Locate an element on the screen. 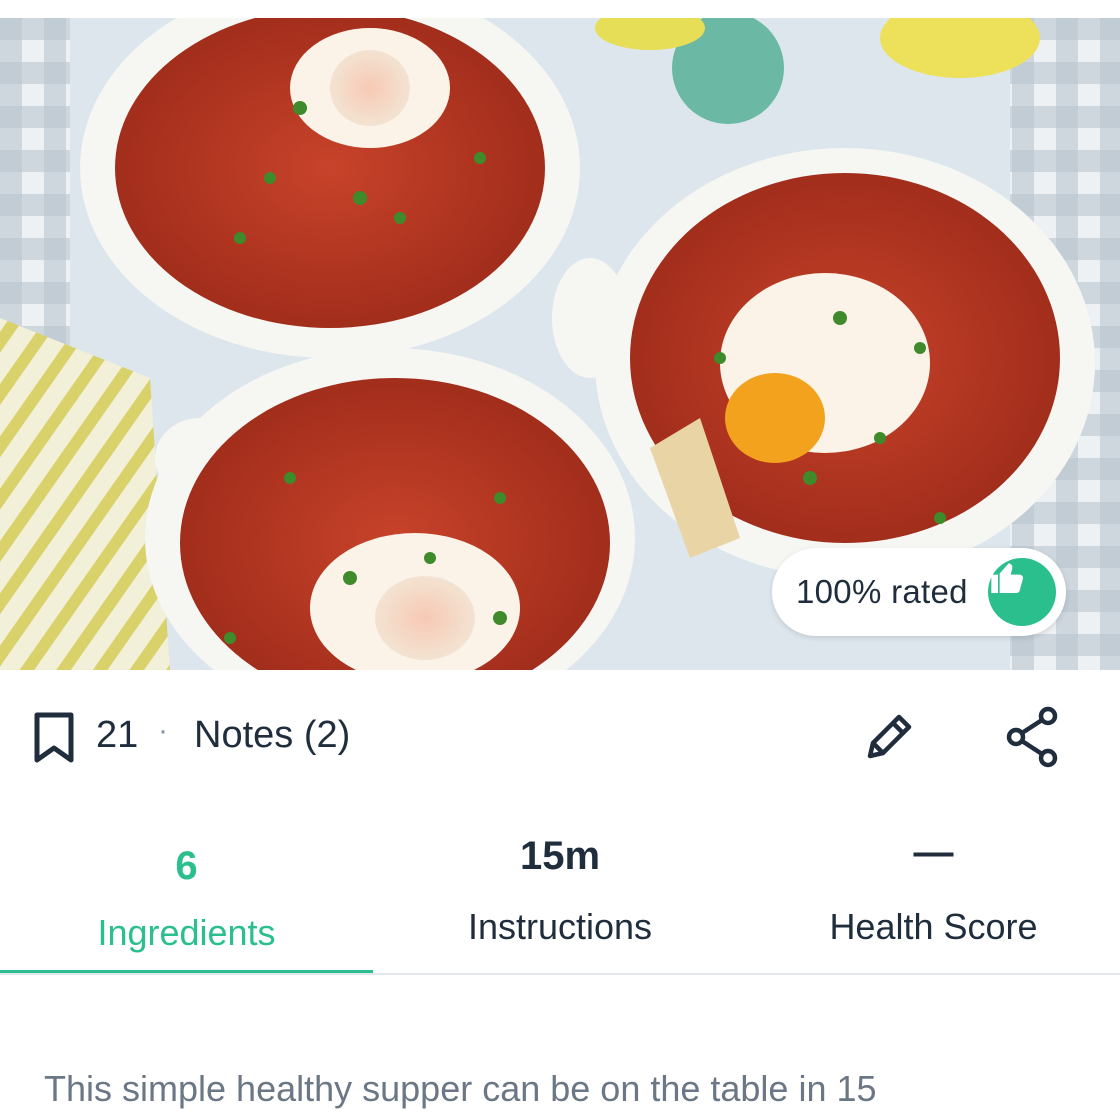 This screenshot has height=1120, width=1120. tab-label-health-score: Health Score is located at coordinates (933, 926).